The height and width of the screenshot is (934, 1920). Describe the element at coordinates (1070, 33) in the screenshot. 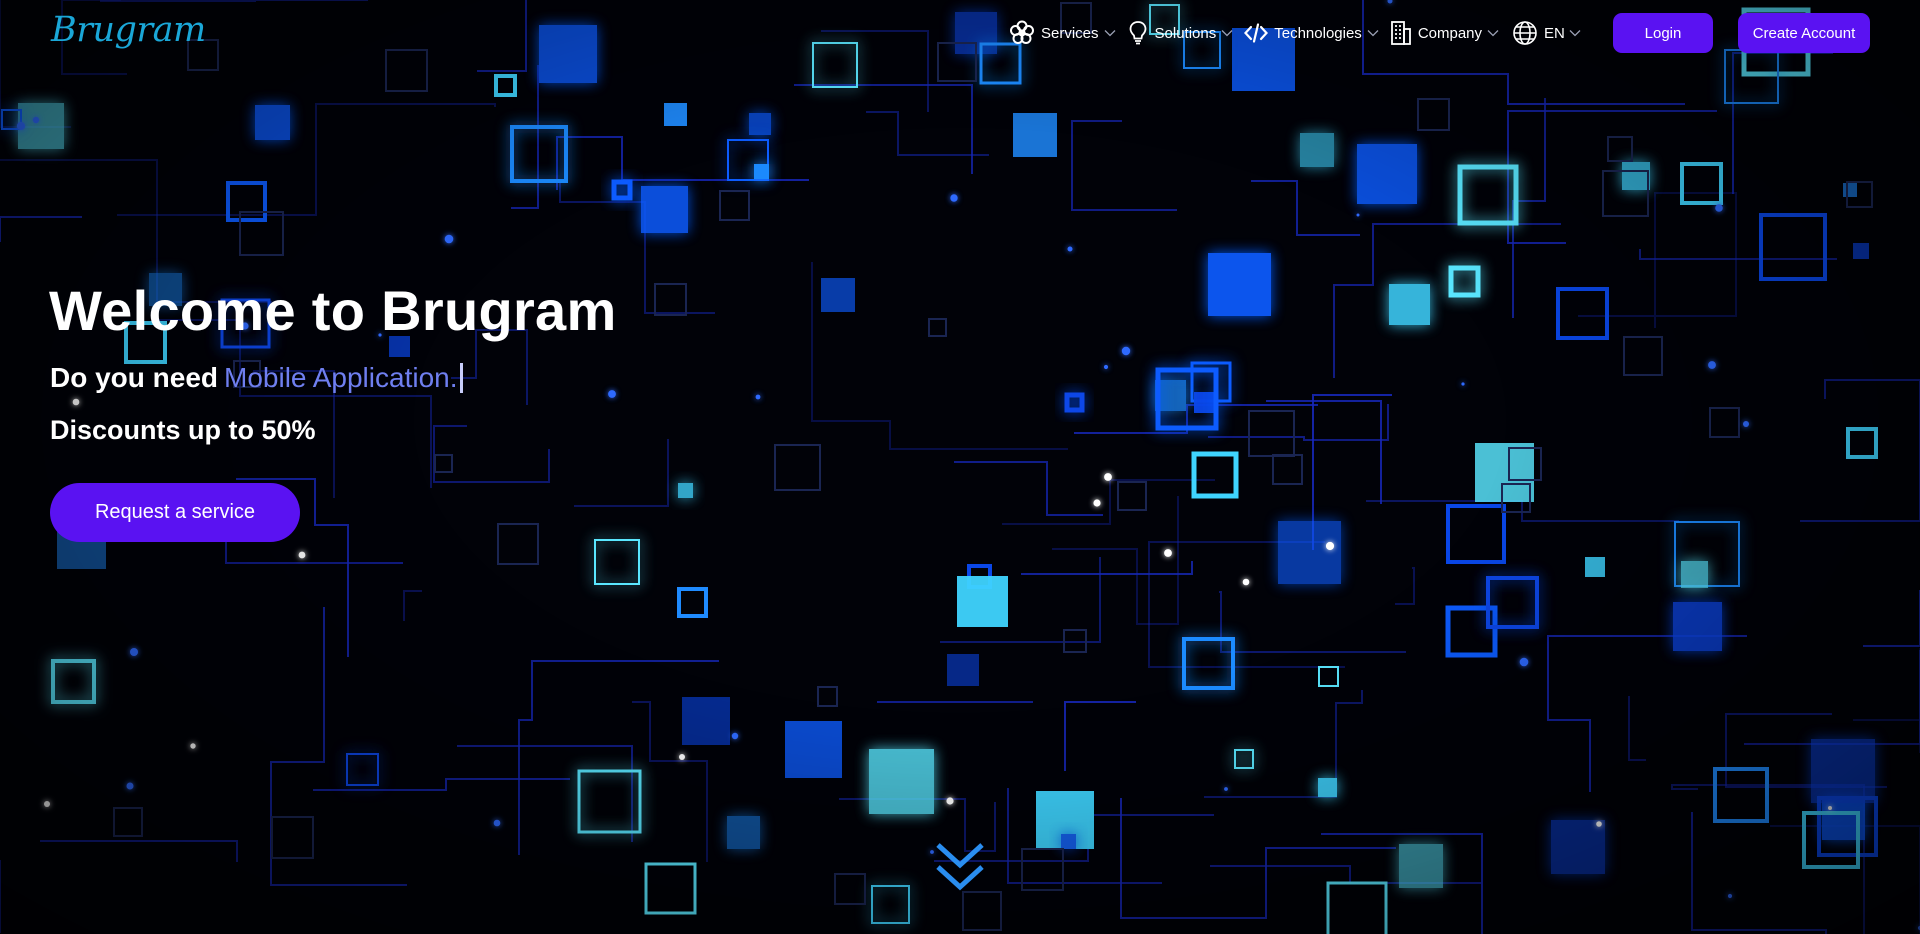

I see `nav-label-services: Services` at that location.